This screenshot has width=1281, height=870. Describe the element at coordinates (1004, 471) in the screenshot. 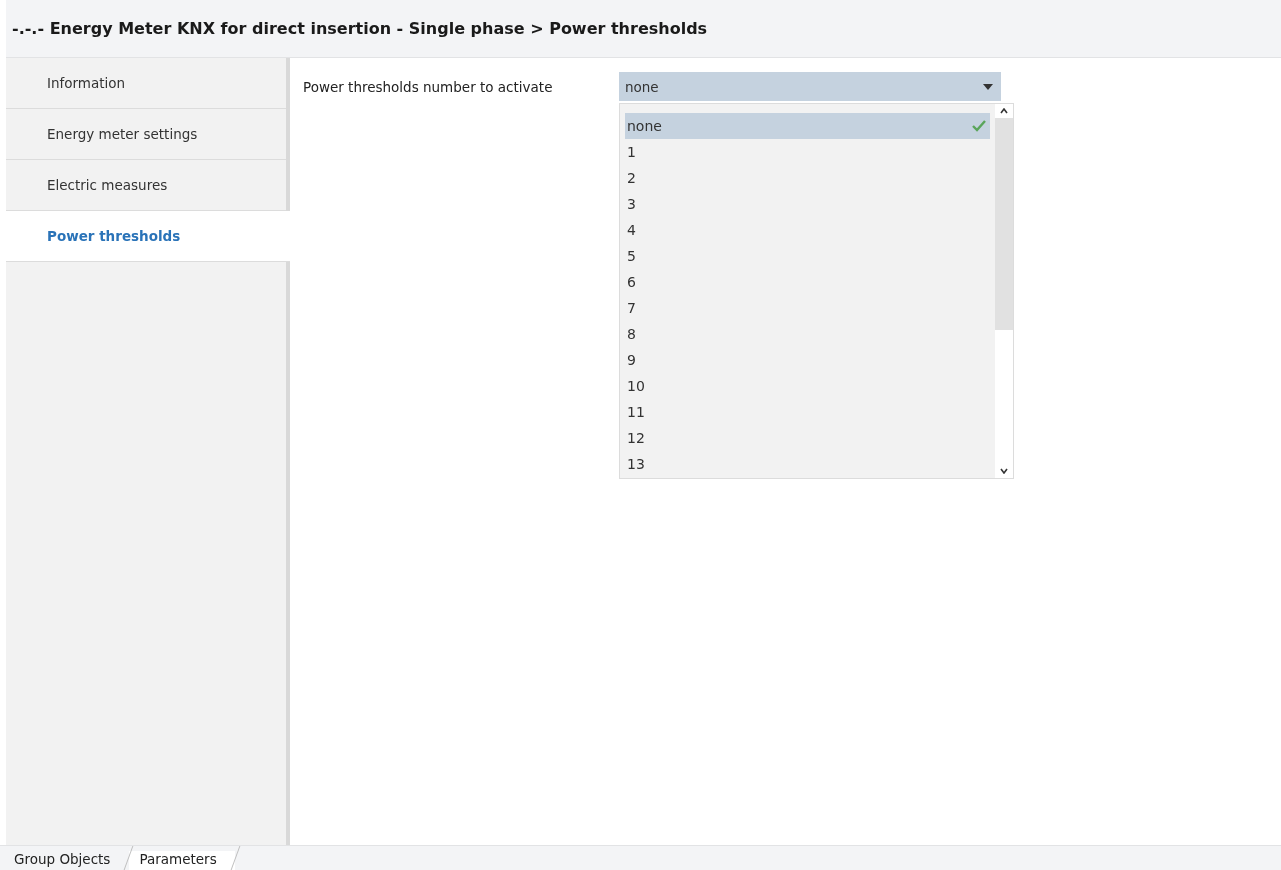

I see `scroll-down-icon` at that location.